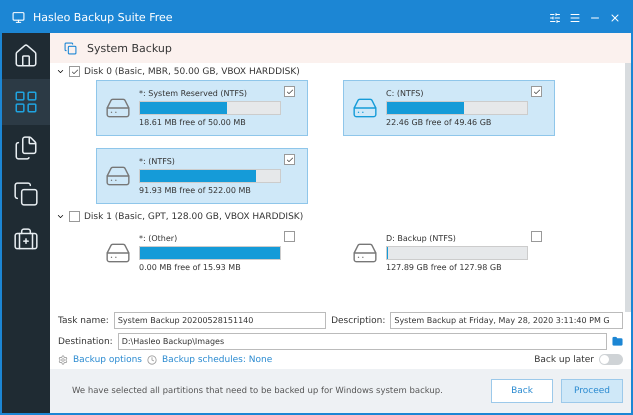  What do you see at coordinates (85, 341) in the screenshot?
I see `field-label: Destination:` at bounding box center [85, 341].